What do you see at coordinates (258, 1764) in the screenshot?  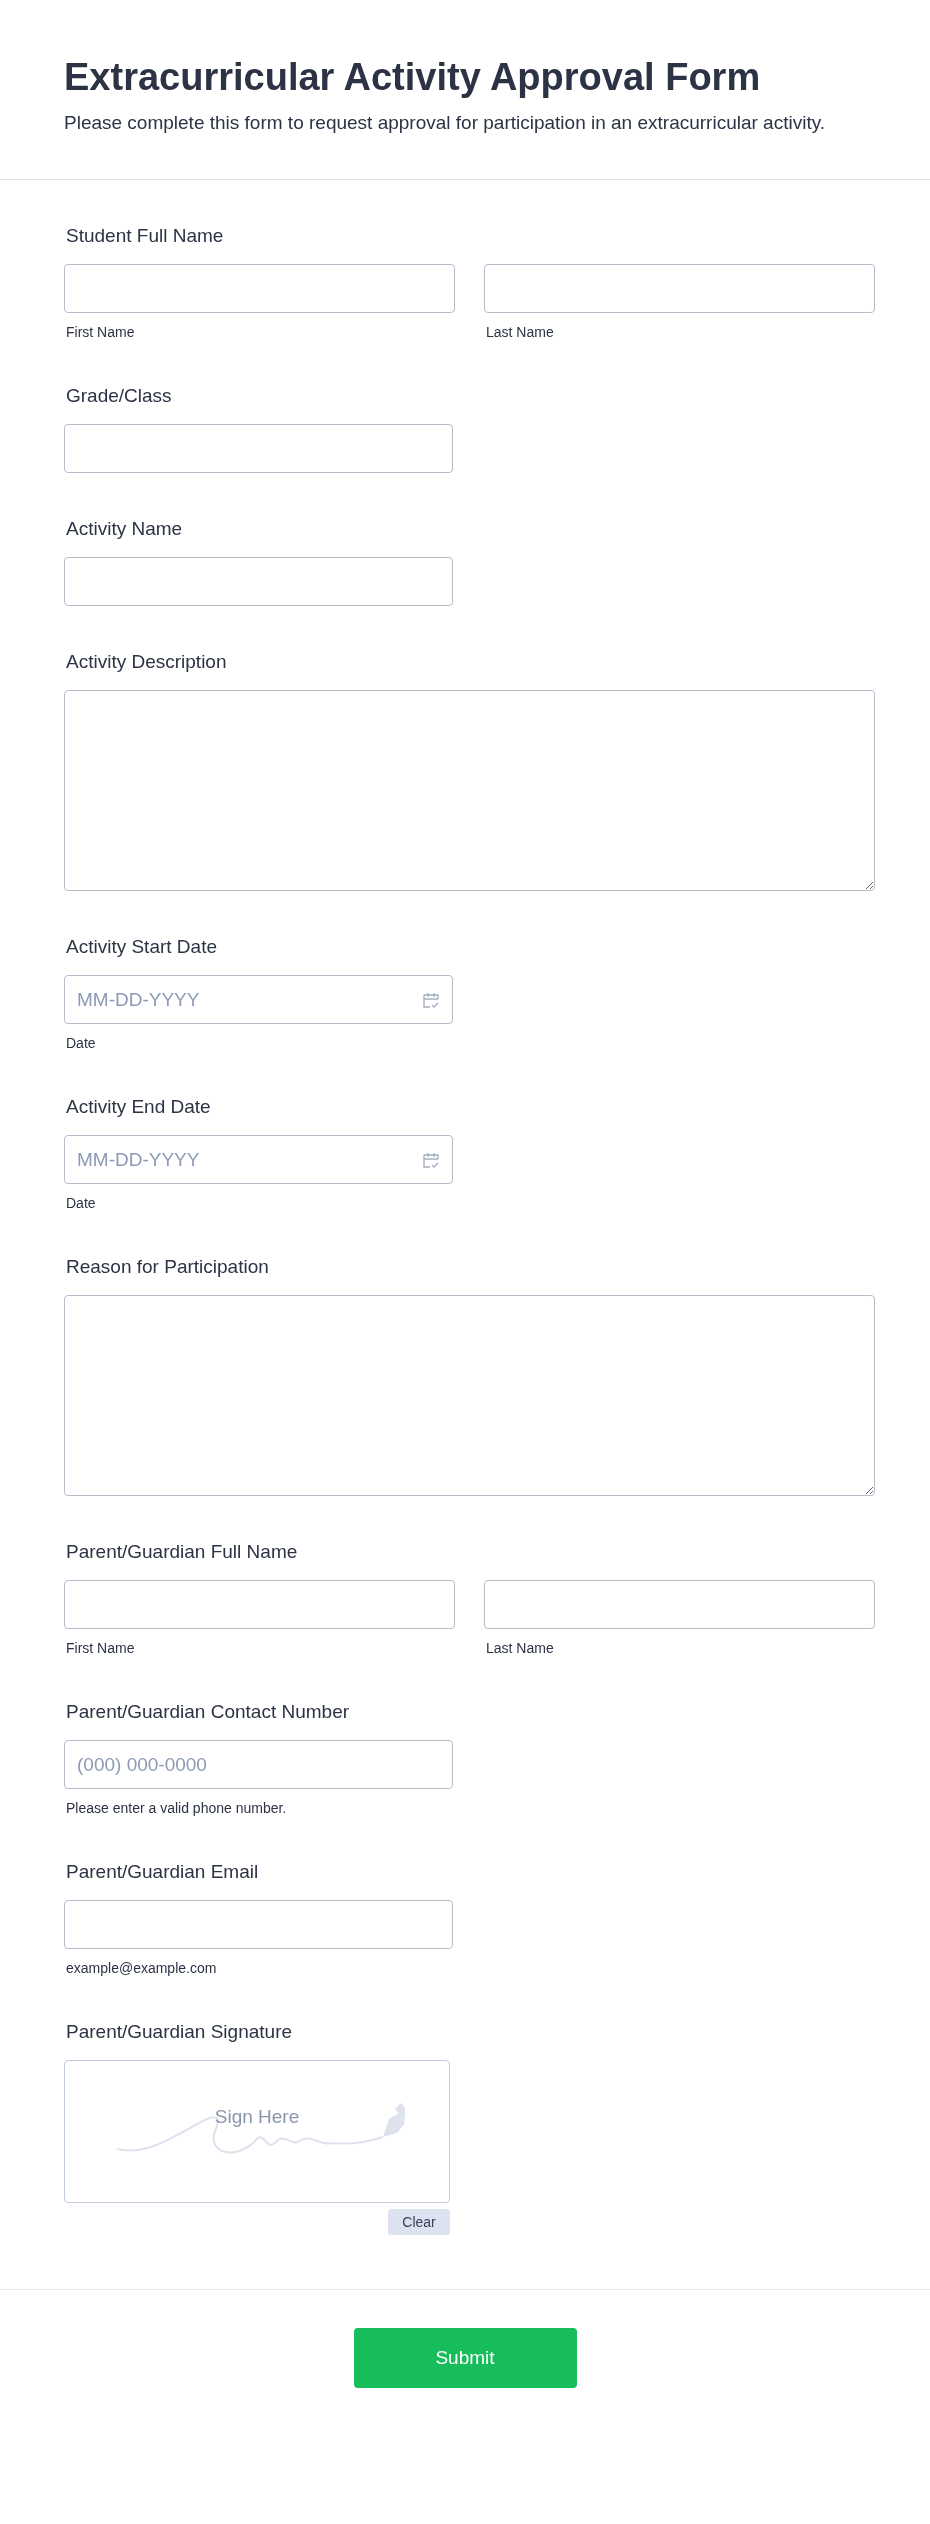 I see `phone-field: (000) 000-0000` at bounding box center [258, 1764].